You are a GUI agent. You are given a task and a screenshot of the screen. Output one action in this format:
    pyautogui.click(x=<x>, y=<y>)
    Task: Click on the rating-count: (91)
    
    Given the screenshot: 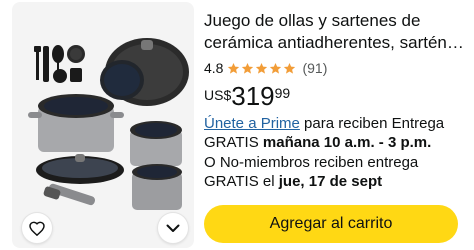 What is the action you would take?
    pyautogui.click(x=314, y=68)
    